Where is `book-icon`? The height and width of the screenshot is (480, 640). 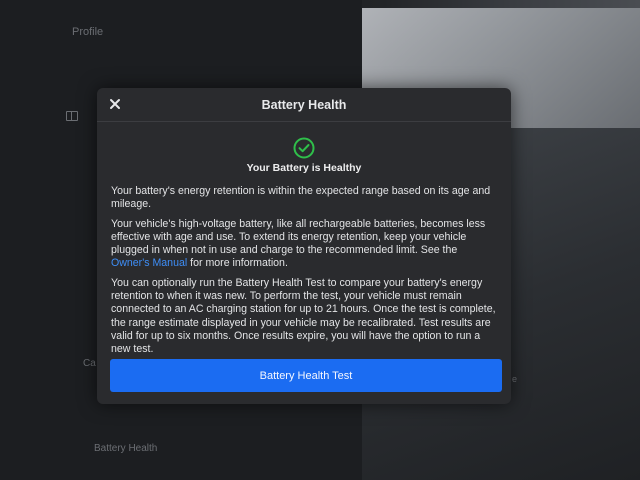
book-icon is located at coordinates (72, 116).